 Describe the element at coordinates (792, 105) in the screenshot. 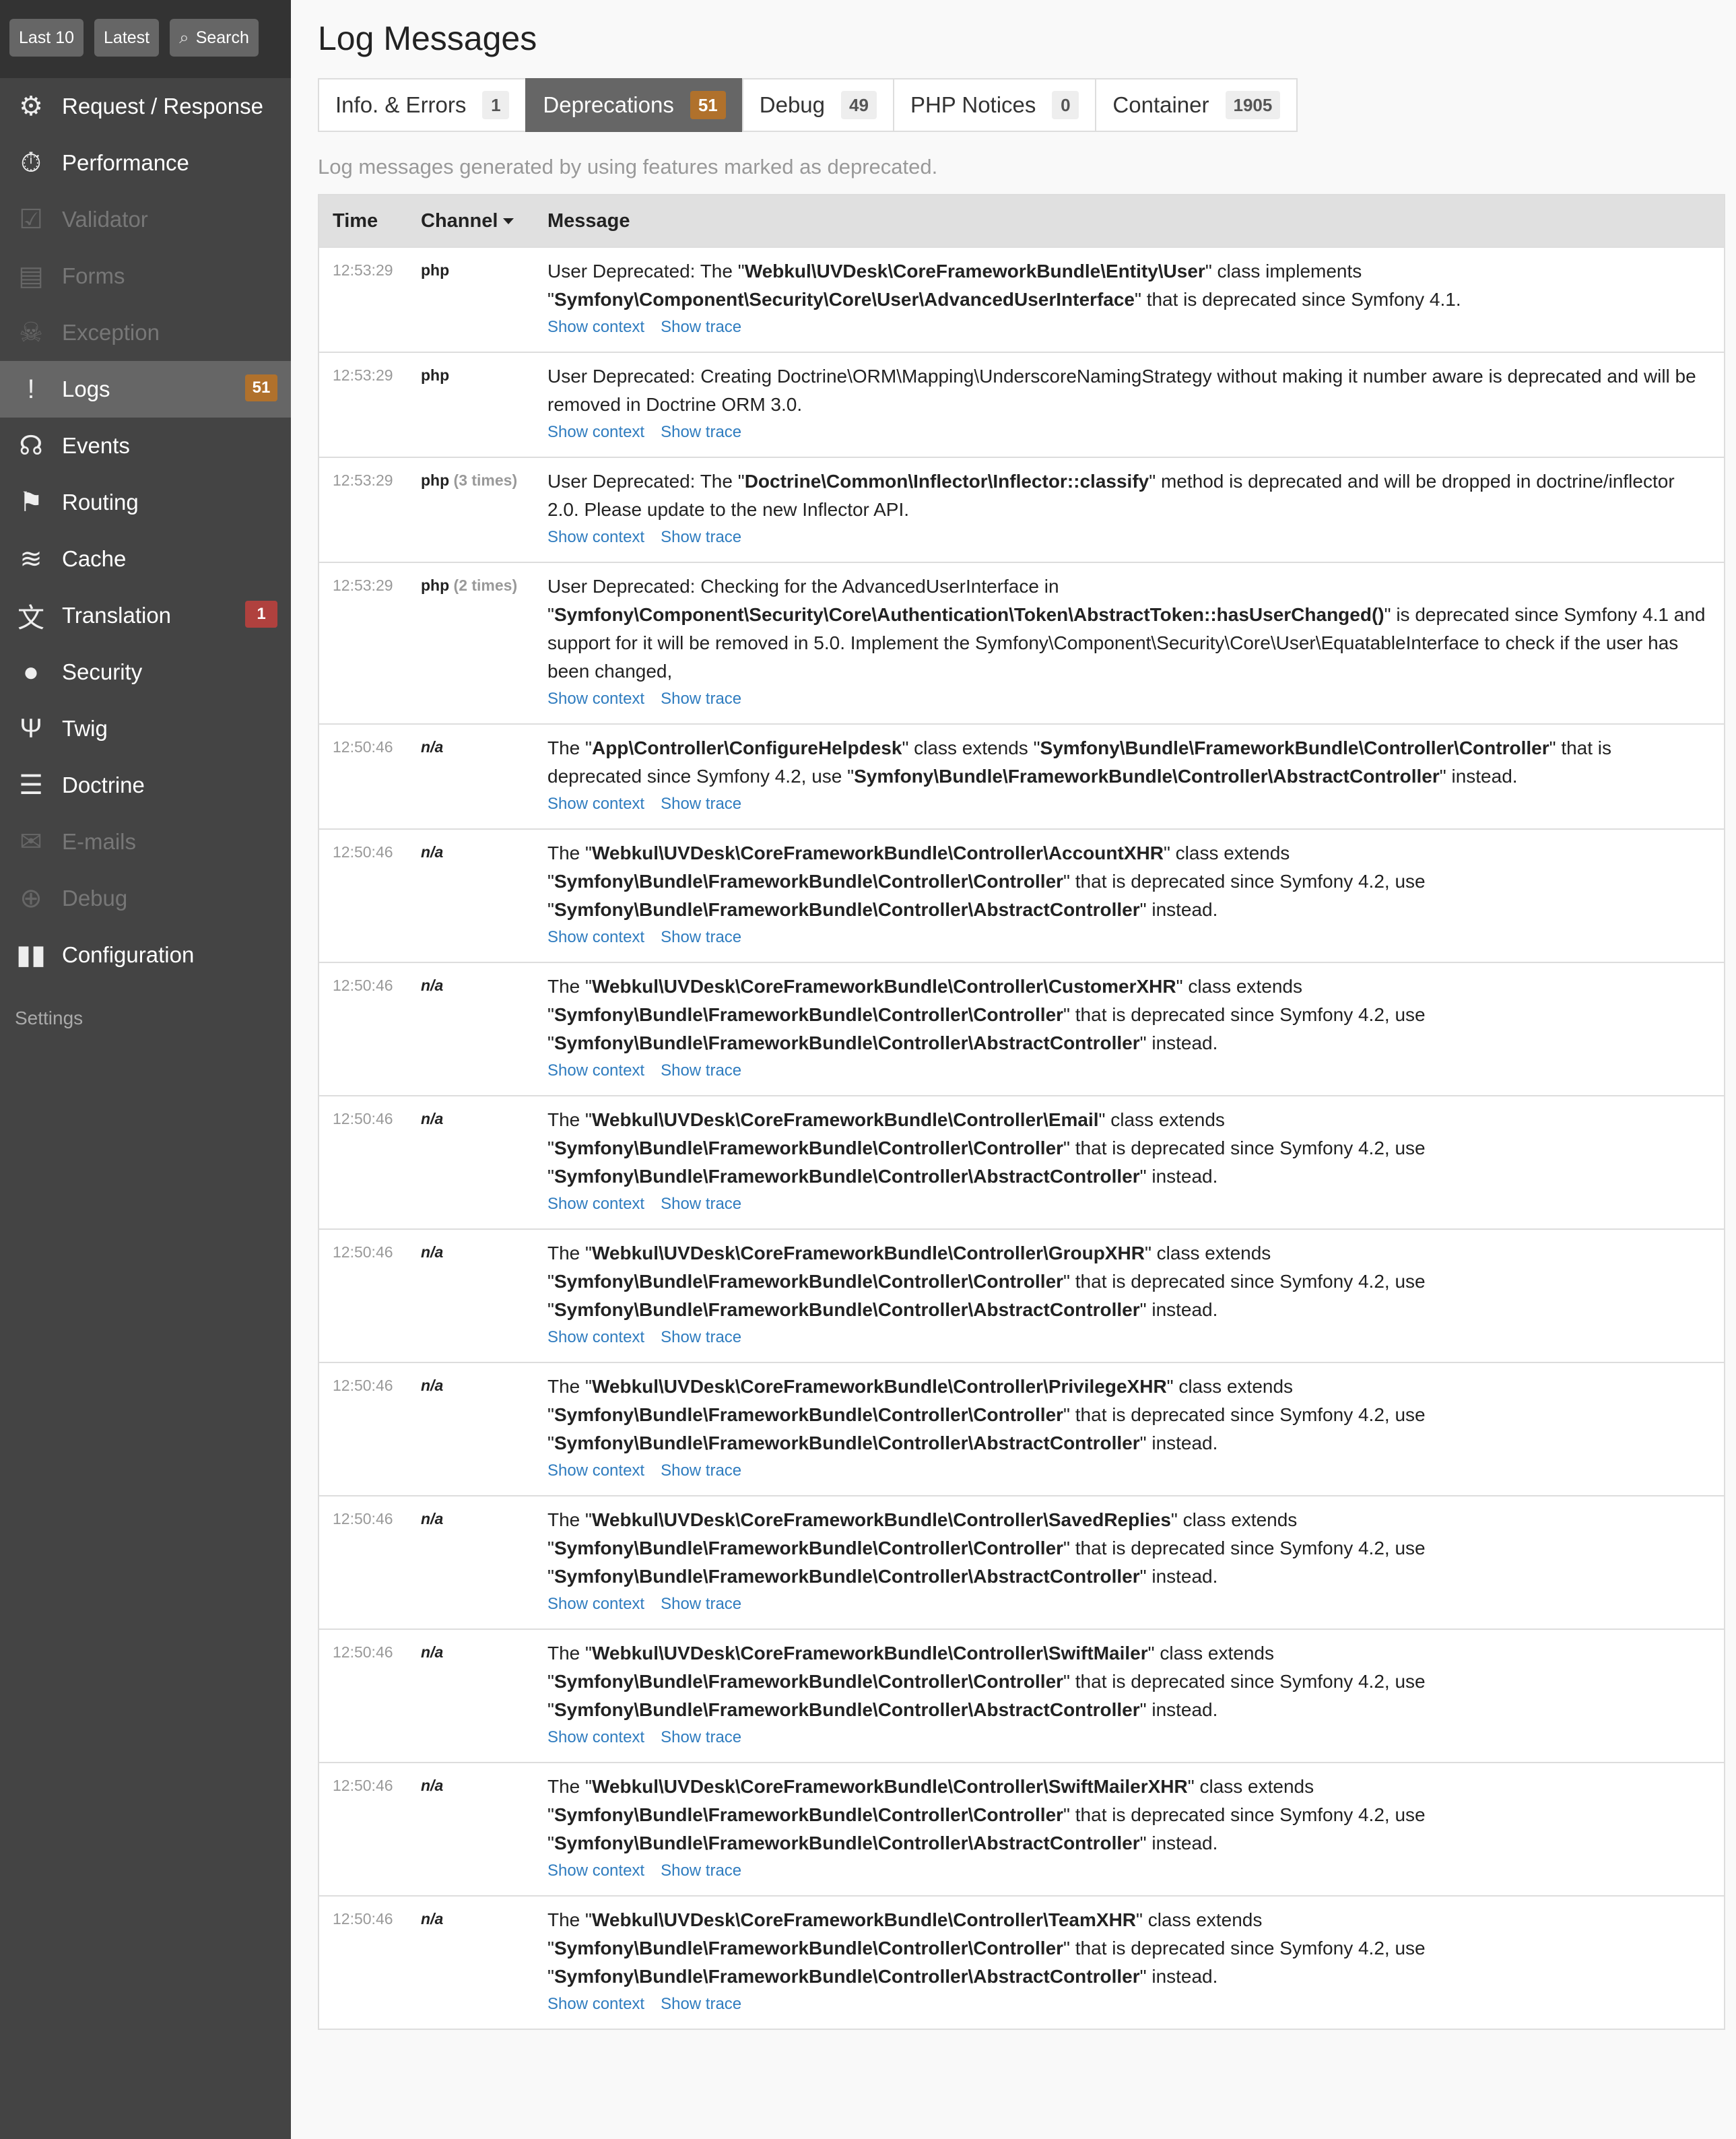

I see `tab-label: Debug` at that location.